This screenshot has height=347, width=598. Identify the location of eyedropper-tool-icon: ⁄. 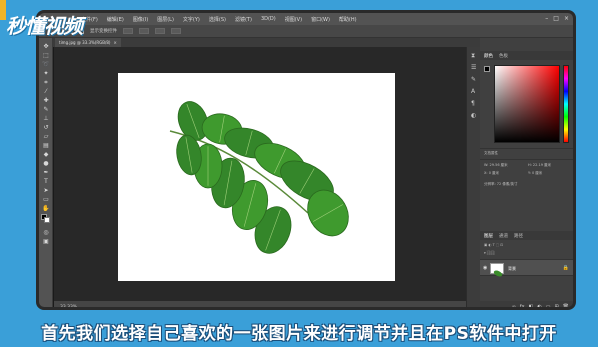
(46, 92).